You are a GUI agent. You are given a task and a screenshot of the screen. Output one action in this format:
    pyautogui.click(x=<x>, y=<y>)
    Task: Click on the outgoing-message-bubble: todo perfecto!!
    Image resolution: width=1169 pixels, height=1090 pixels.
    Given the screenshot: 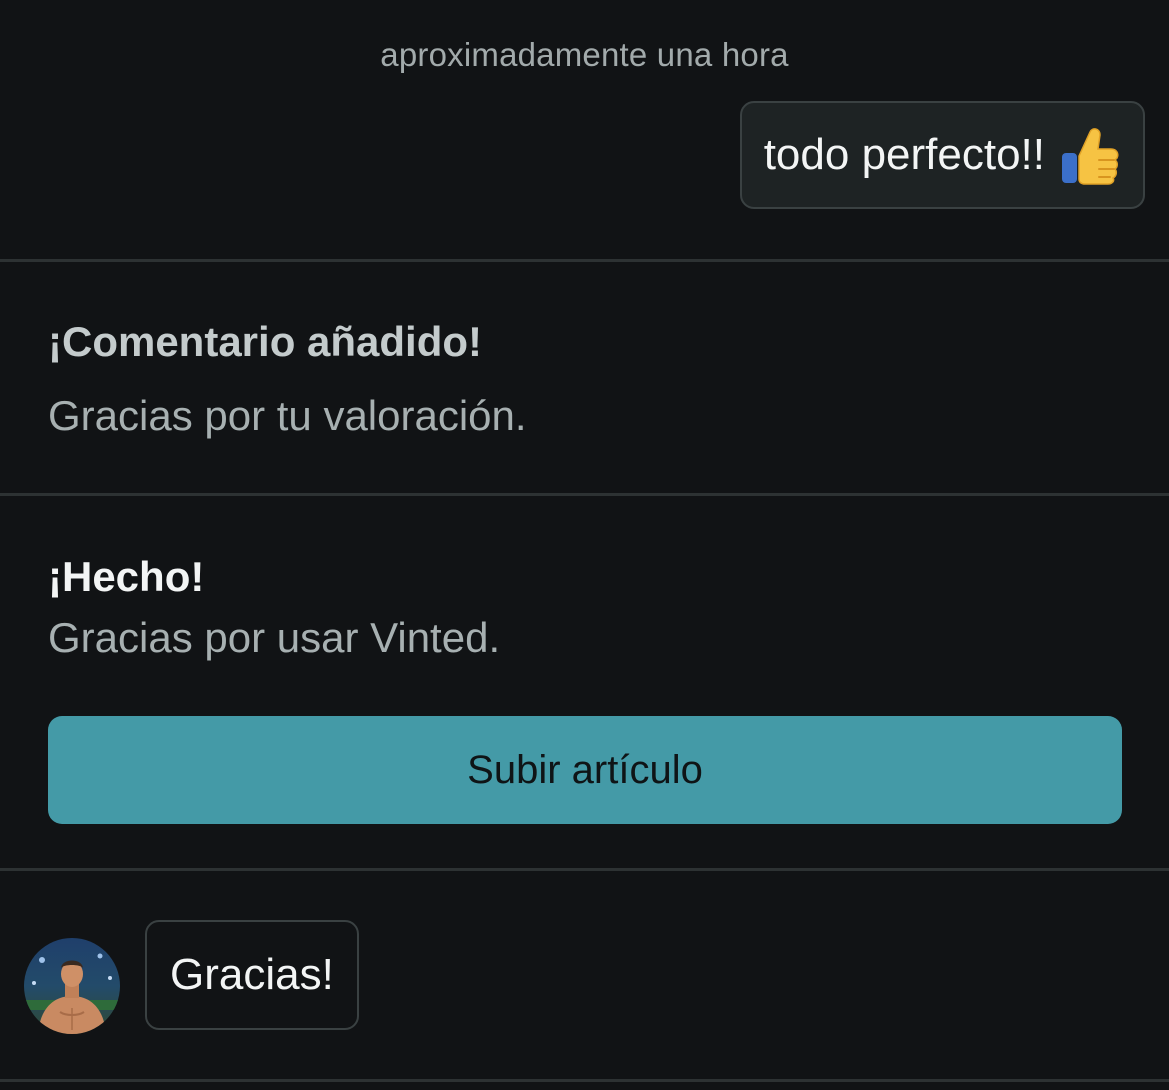 What is the action you would take?
    pyautogui.click(x=942, y=155)
    